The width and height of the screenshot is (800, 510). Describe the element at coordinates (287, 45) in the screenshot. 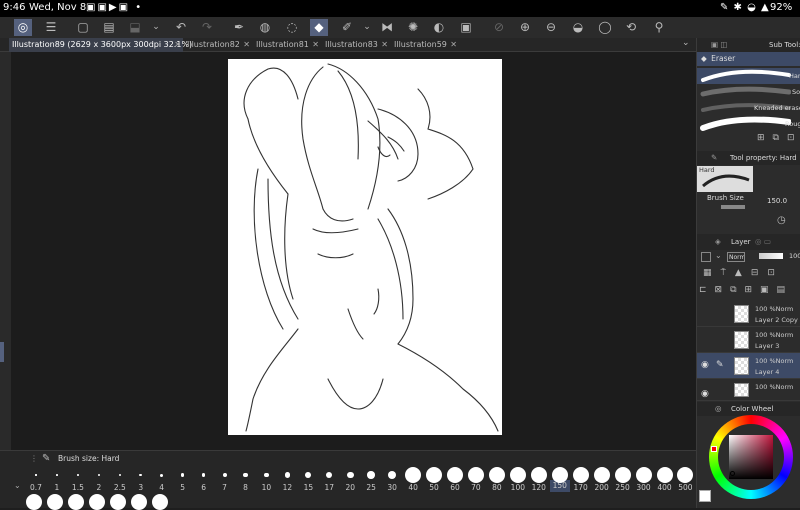

I see `tab-illustration81: Illustration81 ✕` at that location.